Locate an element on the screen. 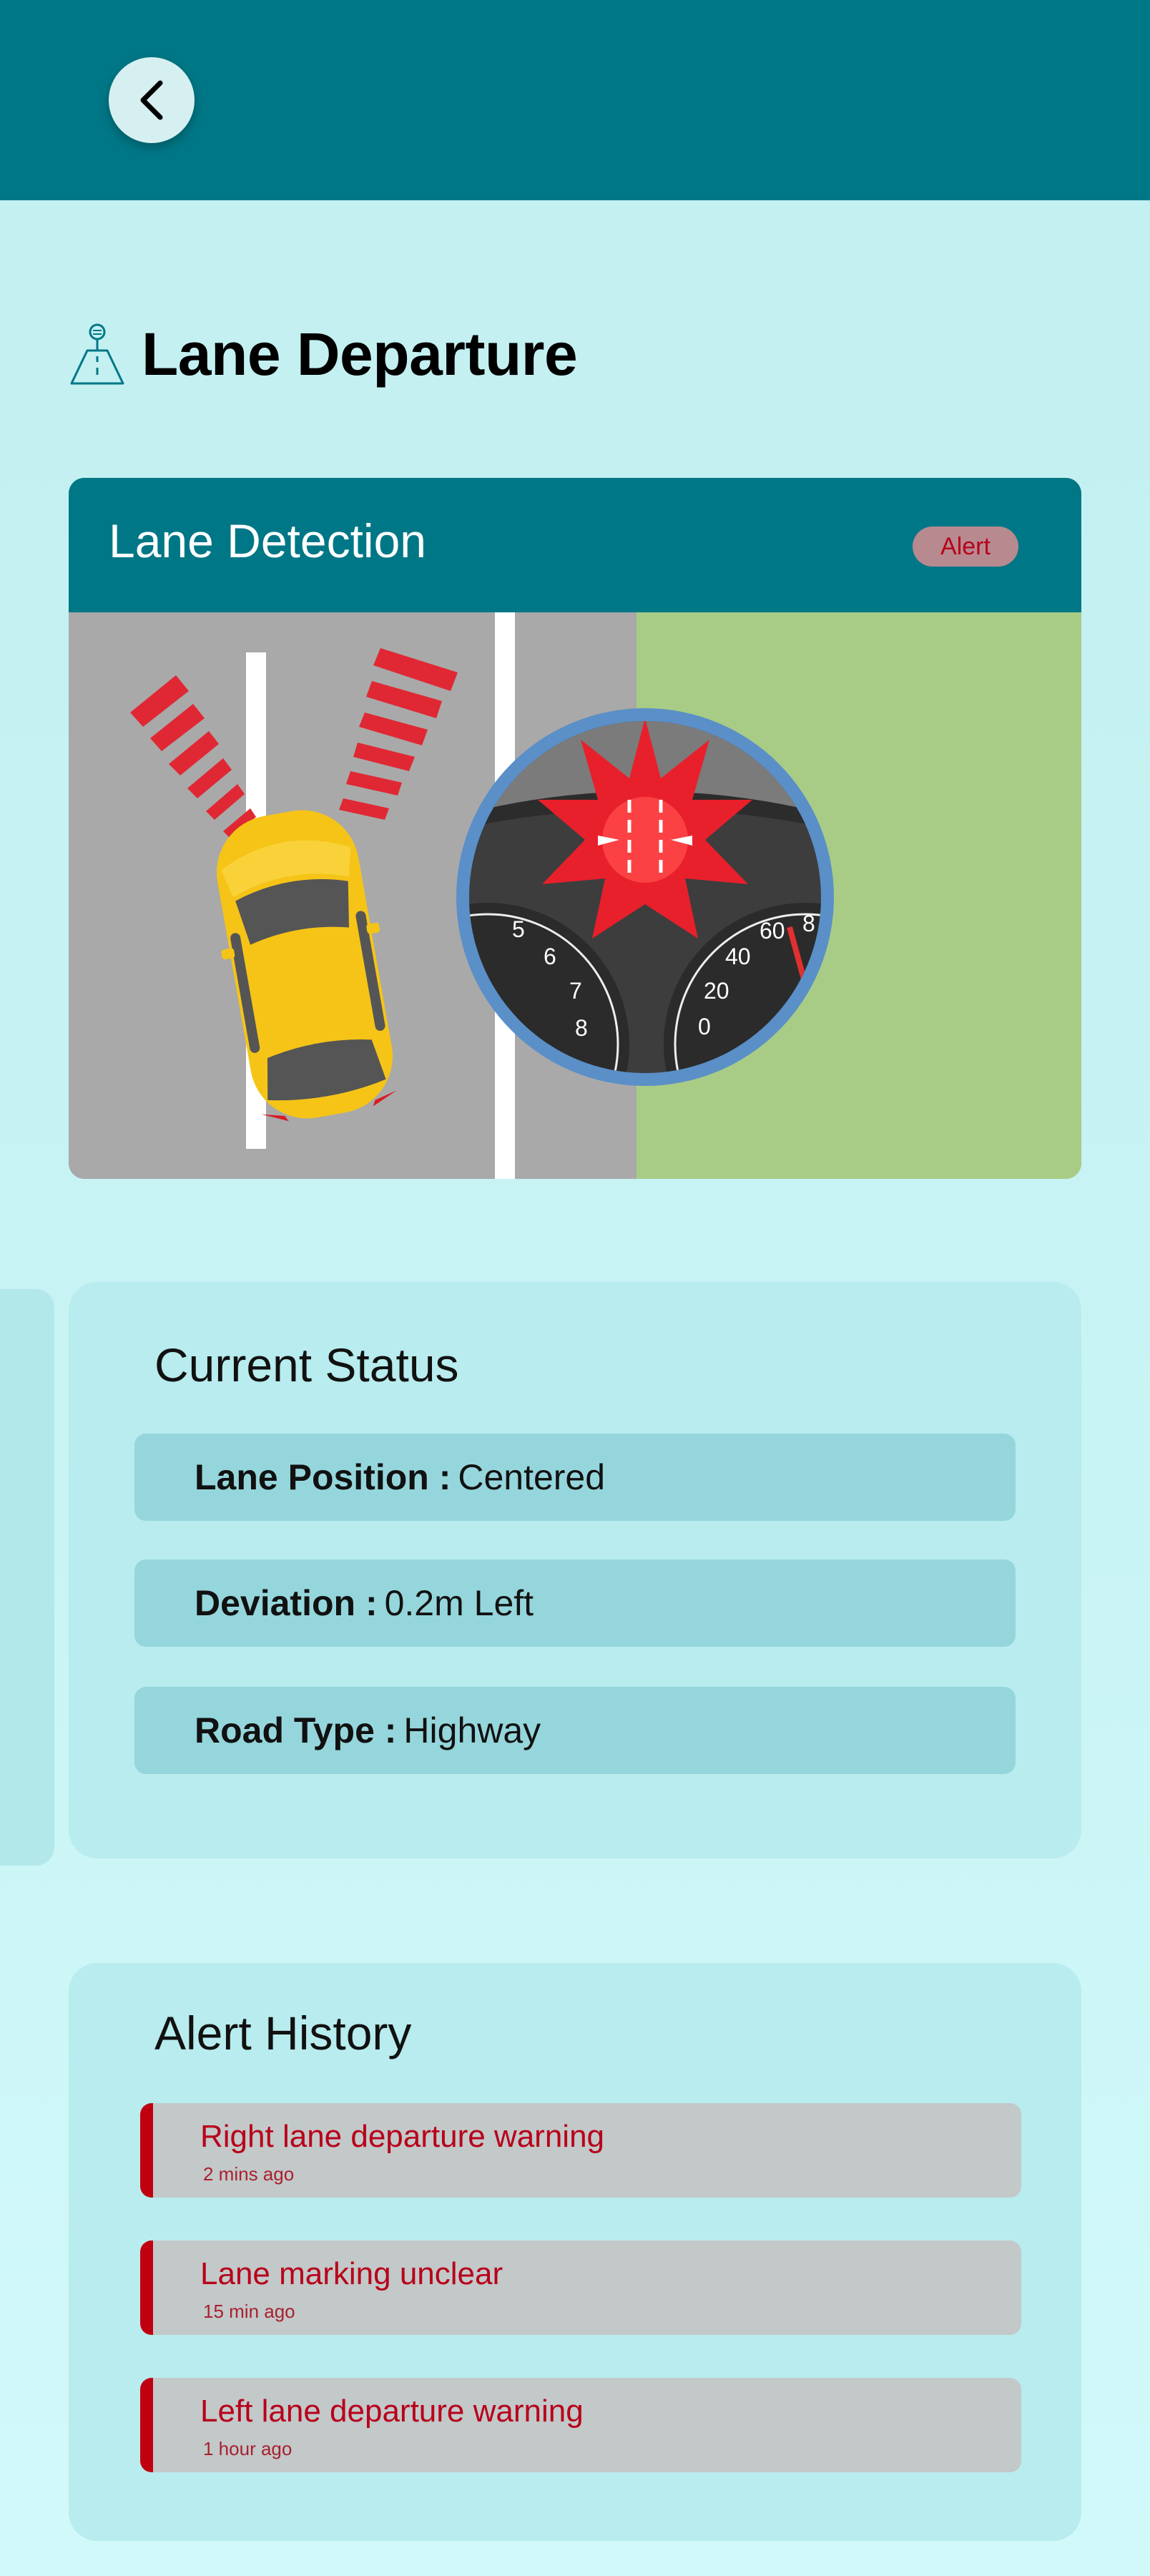  alert-time: 1 hour ago is located at coordinates (248, 2448).